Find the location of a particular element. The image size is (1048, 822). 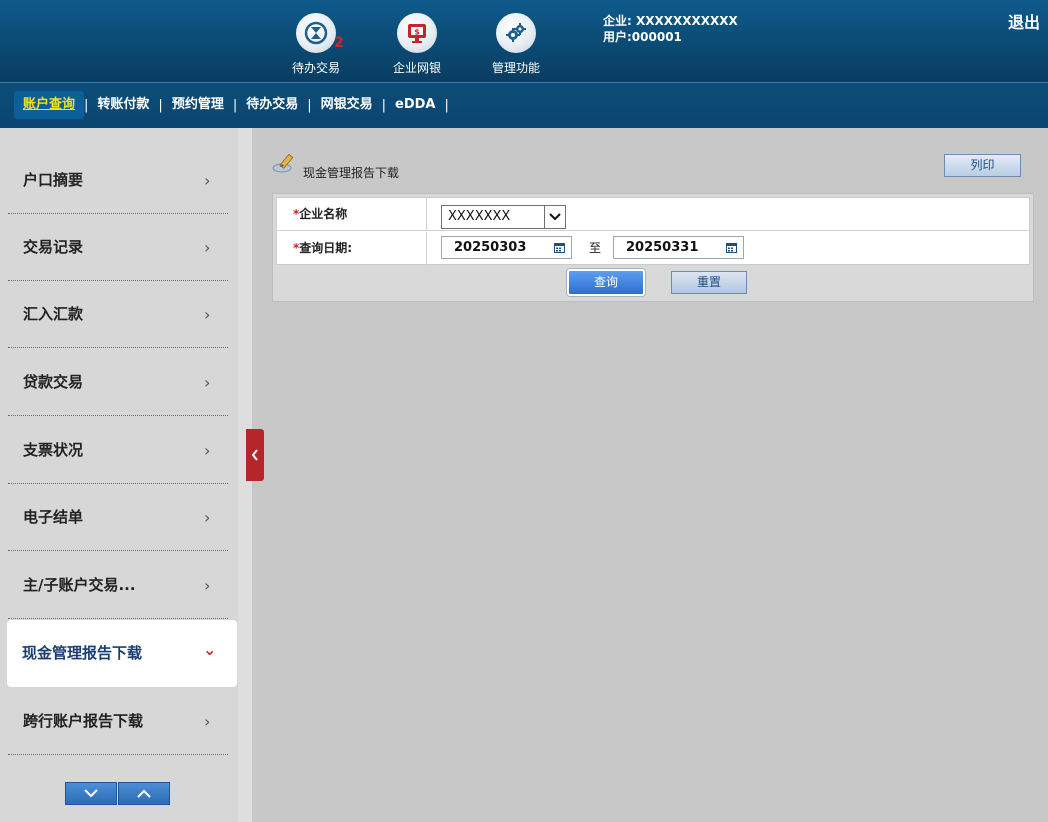

gears-icon is located at coordinates (516, 33).